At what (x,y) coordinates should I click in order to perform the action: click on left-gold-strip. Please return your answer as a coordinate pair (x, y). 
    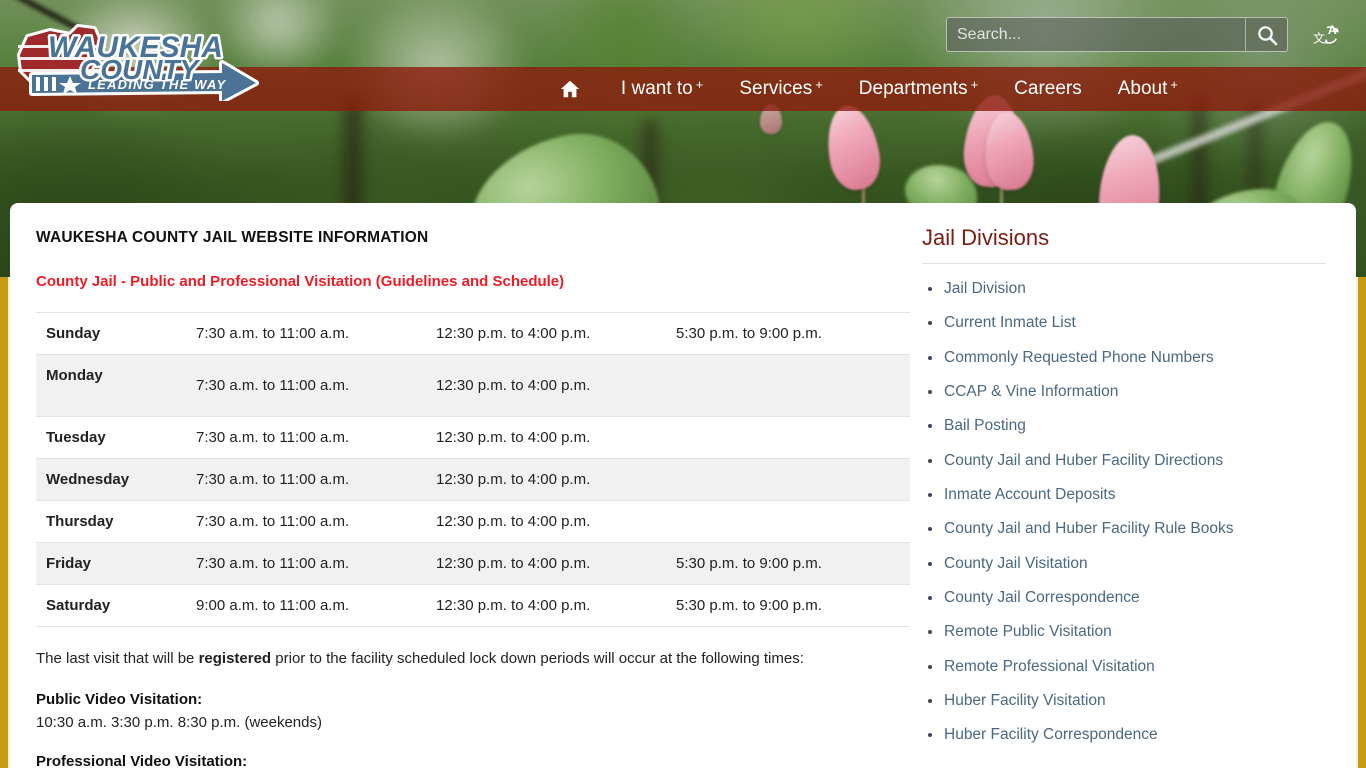
    Looking at the image, I should click on (4, 522).